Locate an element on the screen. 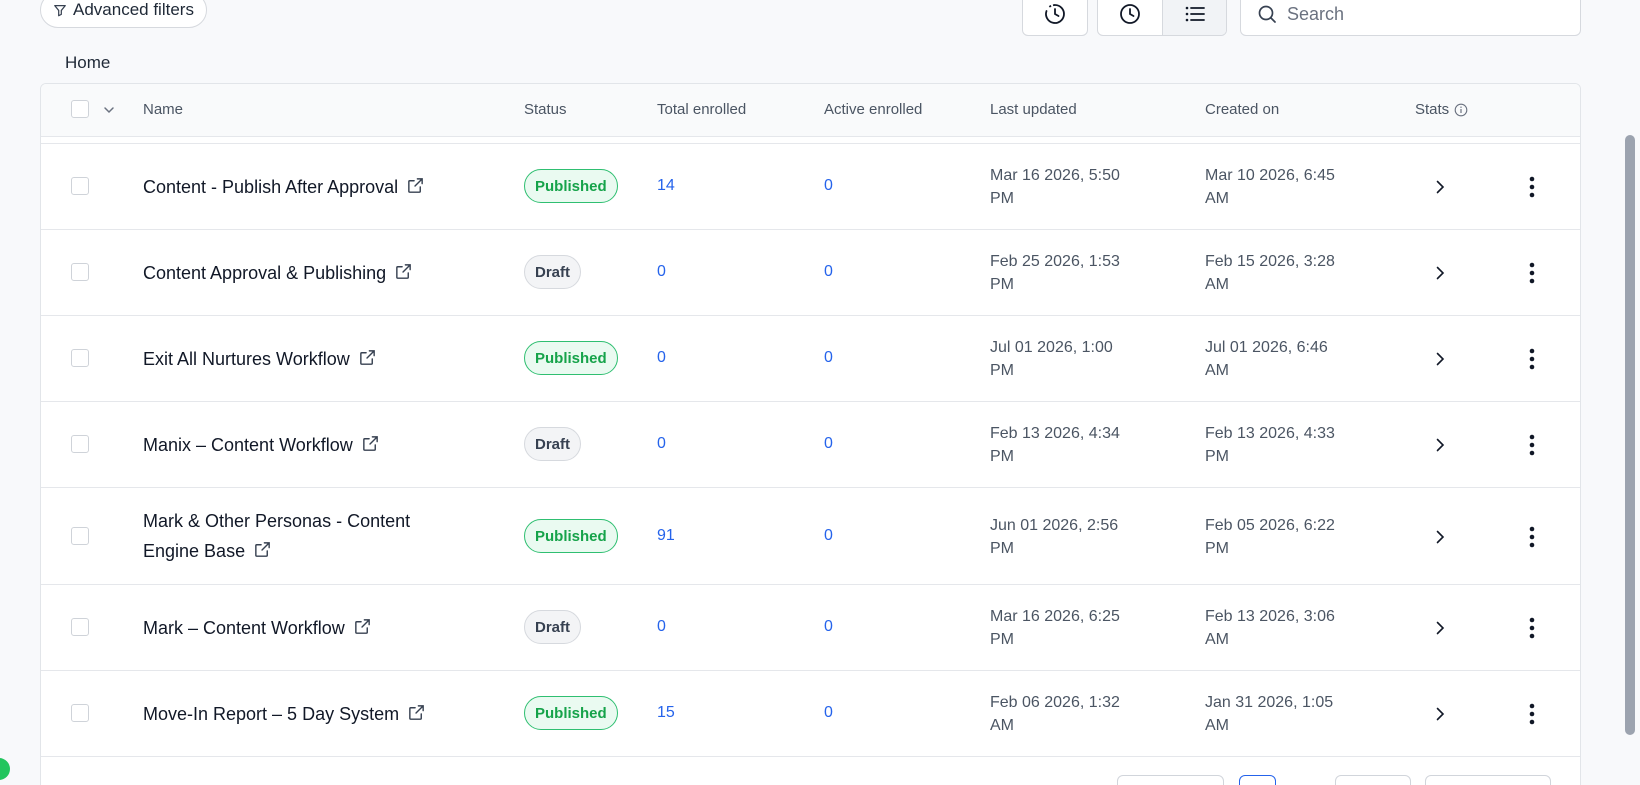  history-button is located at coordinates (1055, 18).